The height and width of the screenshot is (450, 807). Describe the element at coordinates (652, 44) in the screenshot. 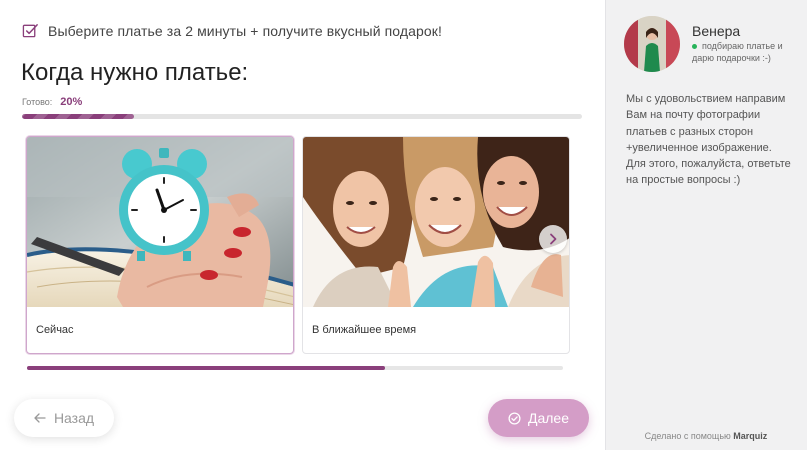

I see `avatar` at that location.